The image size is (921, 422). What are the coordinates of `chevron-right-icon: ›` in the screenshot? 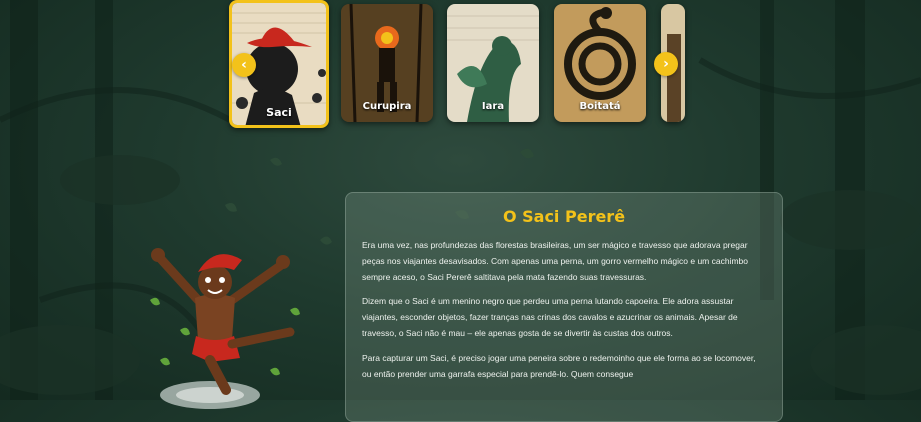 It's located at (666, 64).